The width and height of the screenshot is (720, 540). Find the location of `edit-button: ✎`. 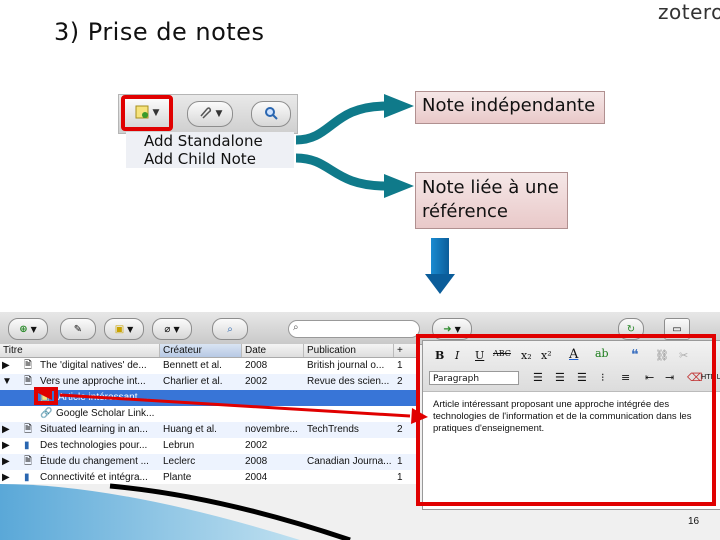

edit-button: ✎ is located at coordinates (78, 329).